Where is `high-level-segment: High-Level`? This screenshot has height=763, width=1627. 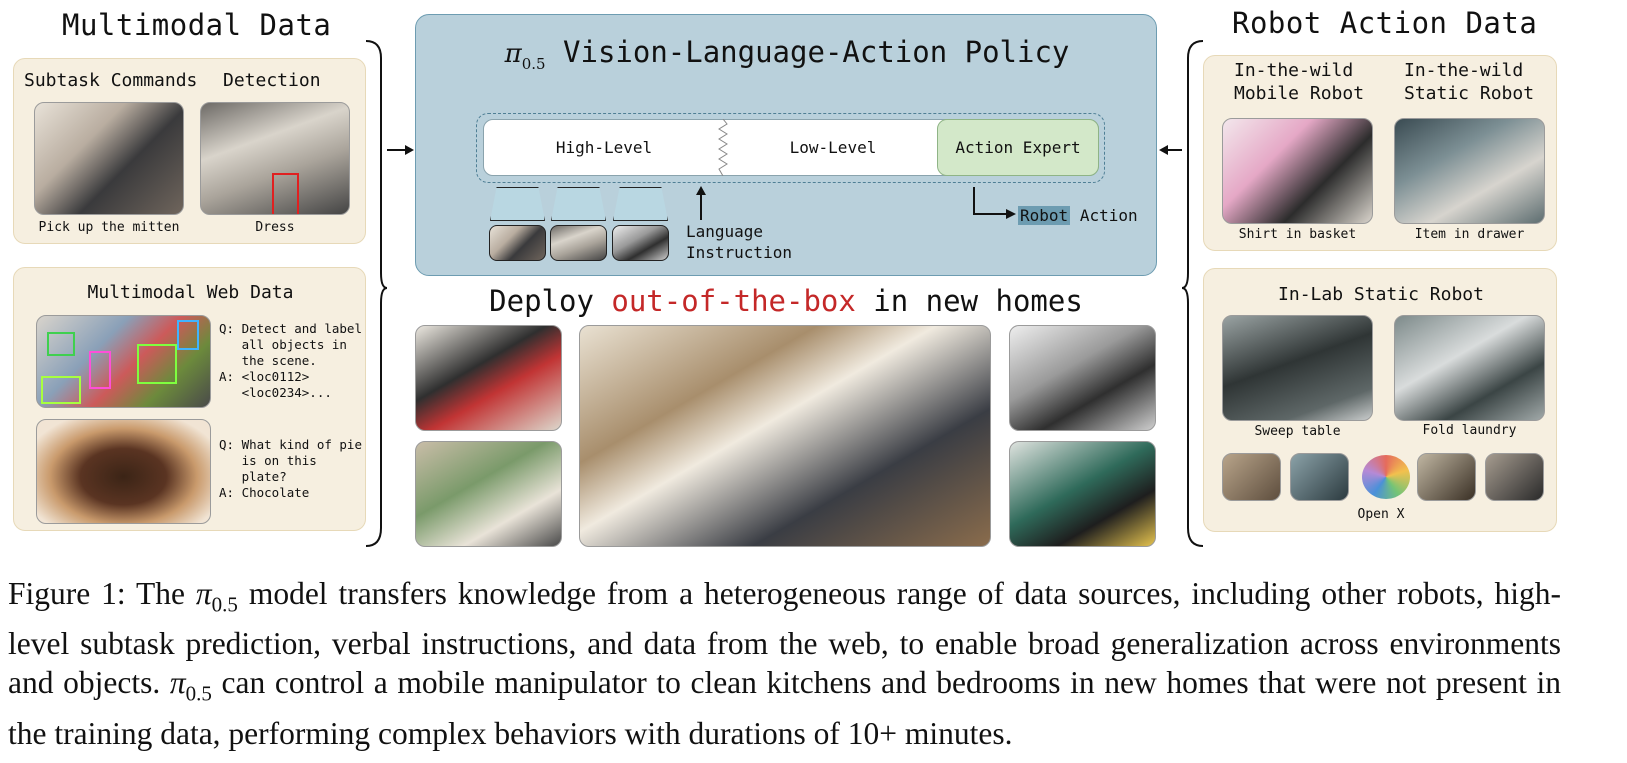 high-level-segment: High-Level is located at coordinates (604, 147).